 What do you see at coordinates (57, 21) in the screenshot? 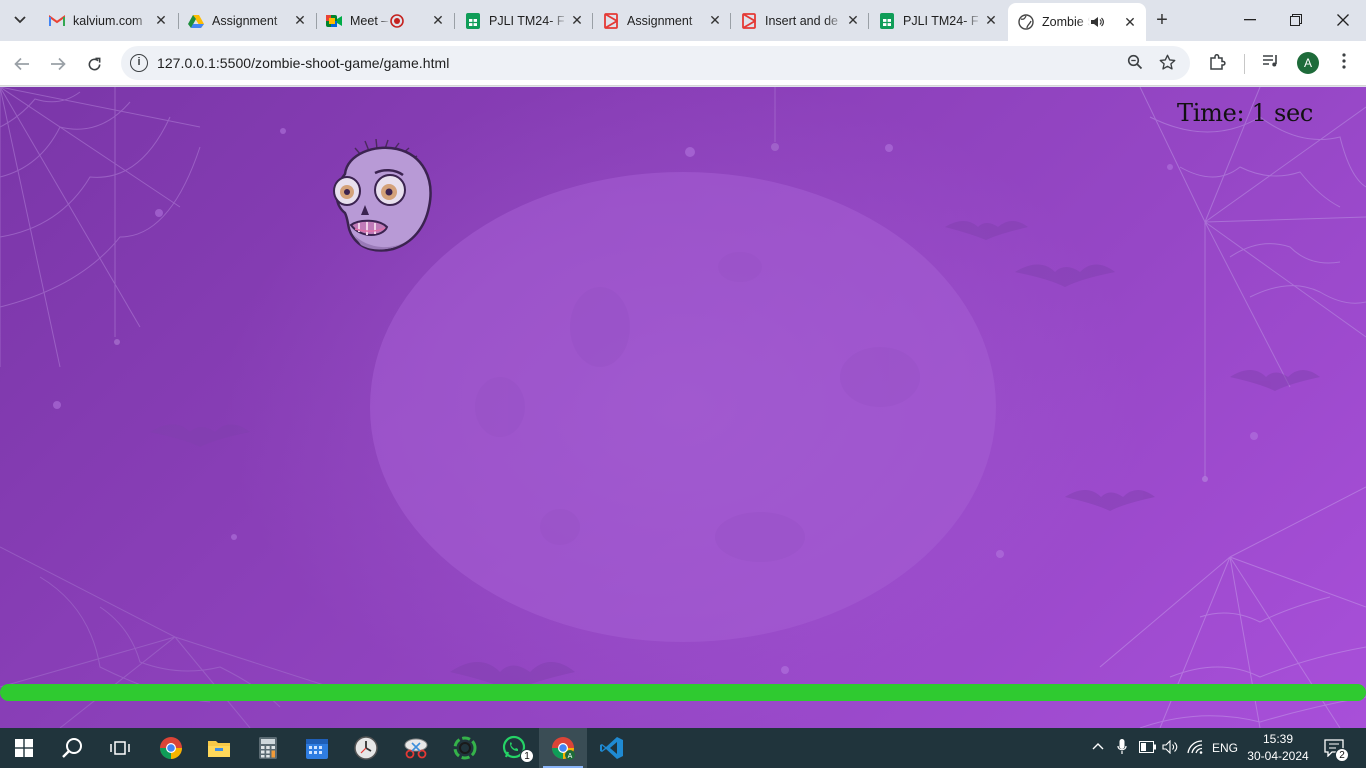
I see `gmail-icon` at bounding box center [57, 21].